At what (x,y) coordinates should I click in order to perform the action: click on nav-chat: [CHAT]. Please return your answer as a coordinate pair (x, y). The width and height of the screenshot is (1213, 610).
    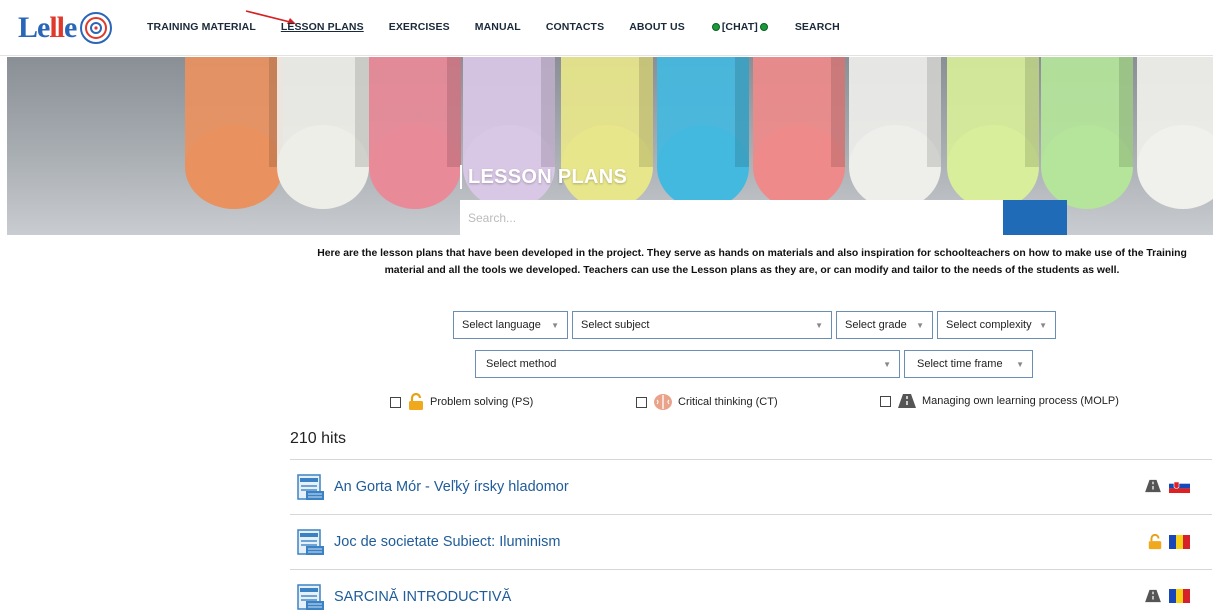
    Looking at the image, I should click on (740, 27).